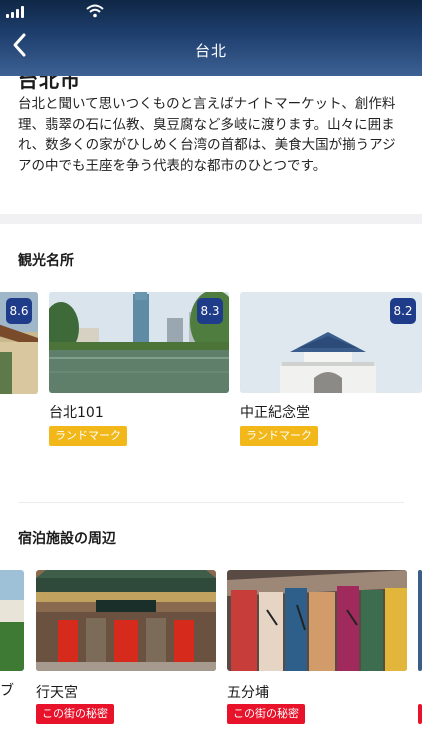  What do you see at coordinates (46, 261) in the screenshot?
I see `sightseeing-section-title: 観光名所` at bounding box center [46, 261].